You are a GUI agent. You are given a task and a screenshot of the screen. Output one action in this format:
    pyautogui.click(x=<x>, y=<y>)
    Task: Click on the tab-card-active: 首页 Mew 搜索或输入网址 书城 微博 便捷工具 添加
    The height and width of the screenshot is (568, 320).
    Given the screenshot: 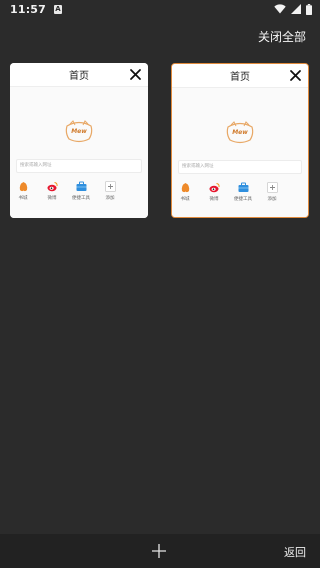 What is the action you would take?
    pyautogui.click(x=240, y=140)
    